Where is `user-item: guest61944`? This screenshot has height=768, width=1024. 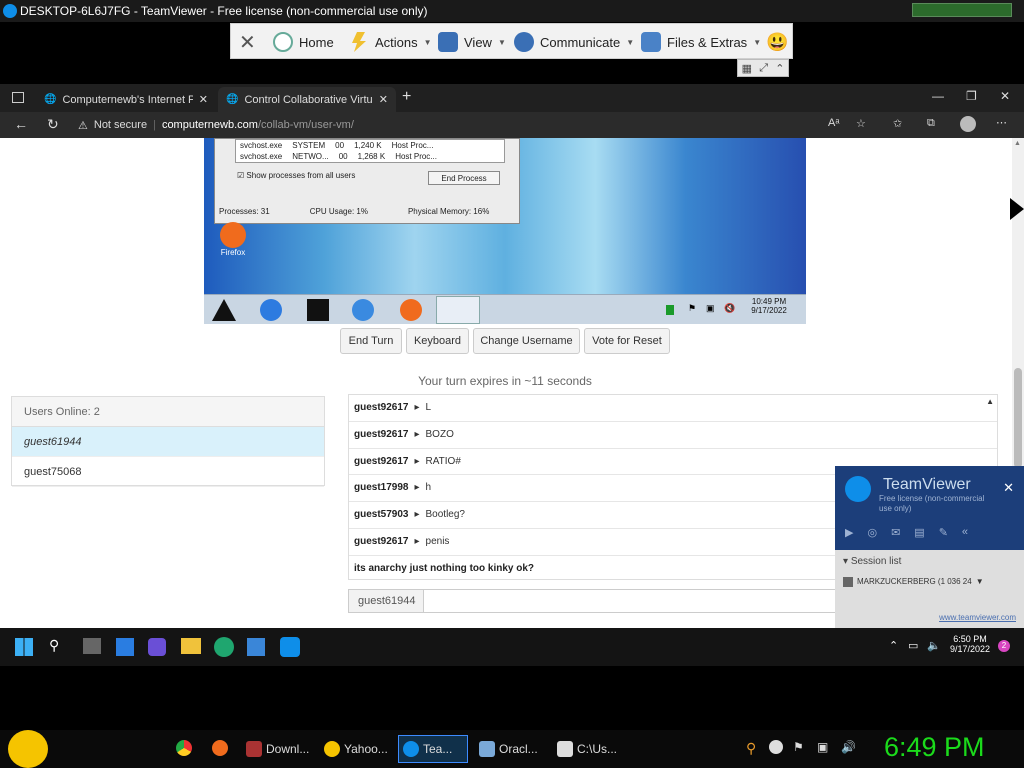
user-item: guest61944 is located at coordinates (168, 442).